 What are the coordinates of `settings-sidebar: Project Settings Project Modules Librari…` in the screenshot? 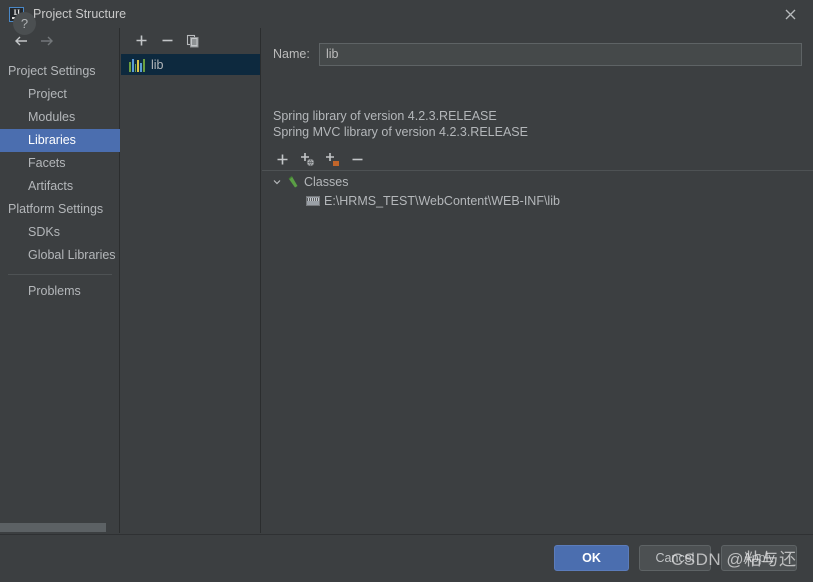 It's located at (60, 280).